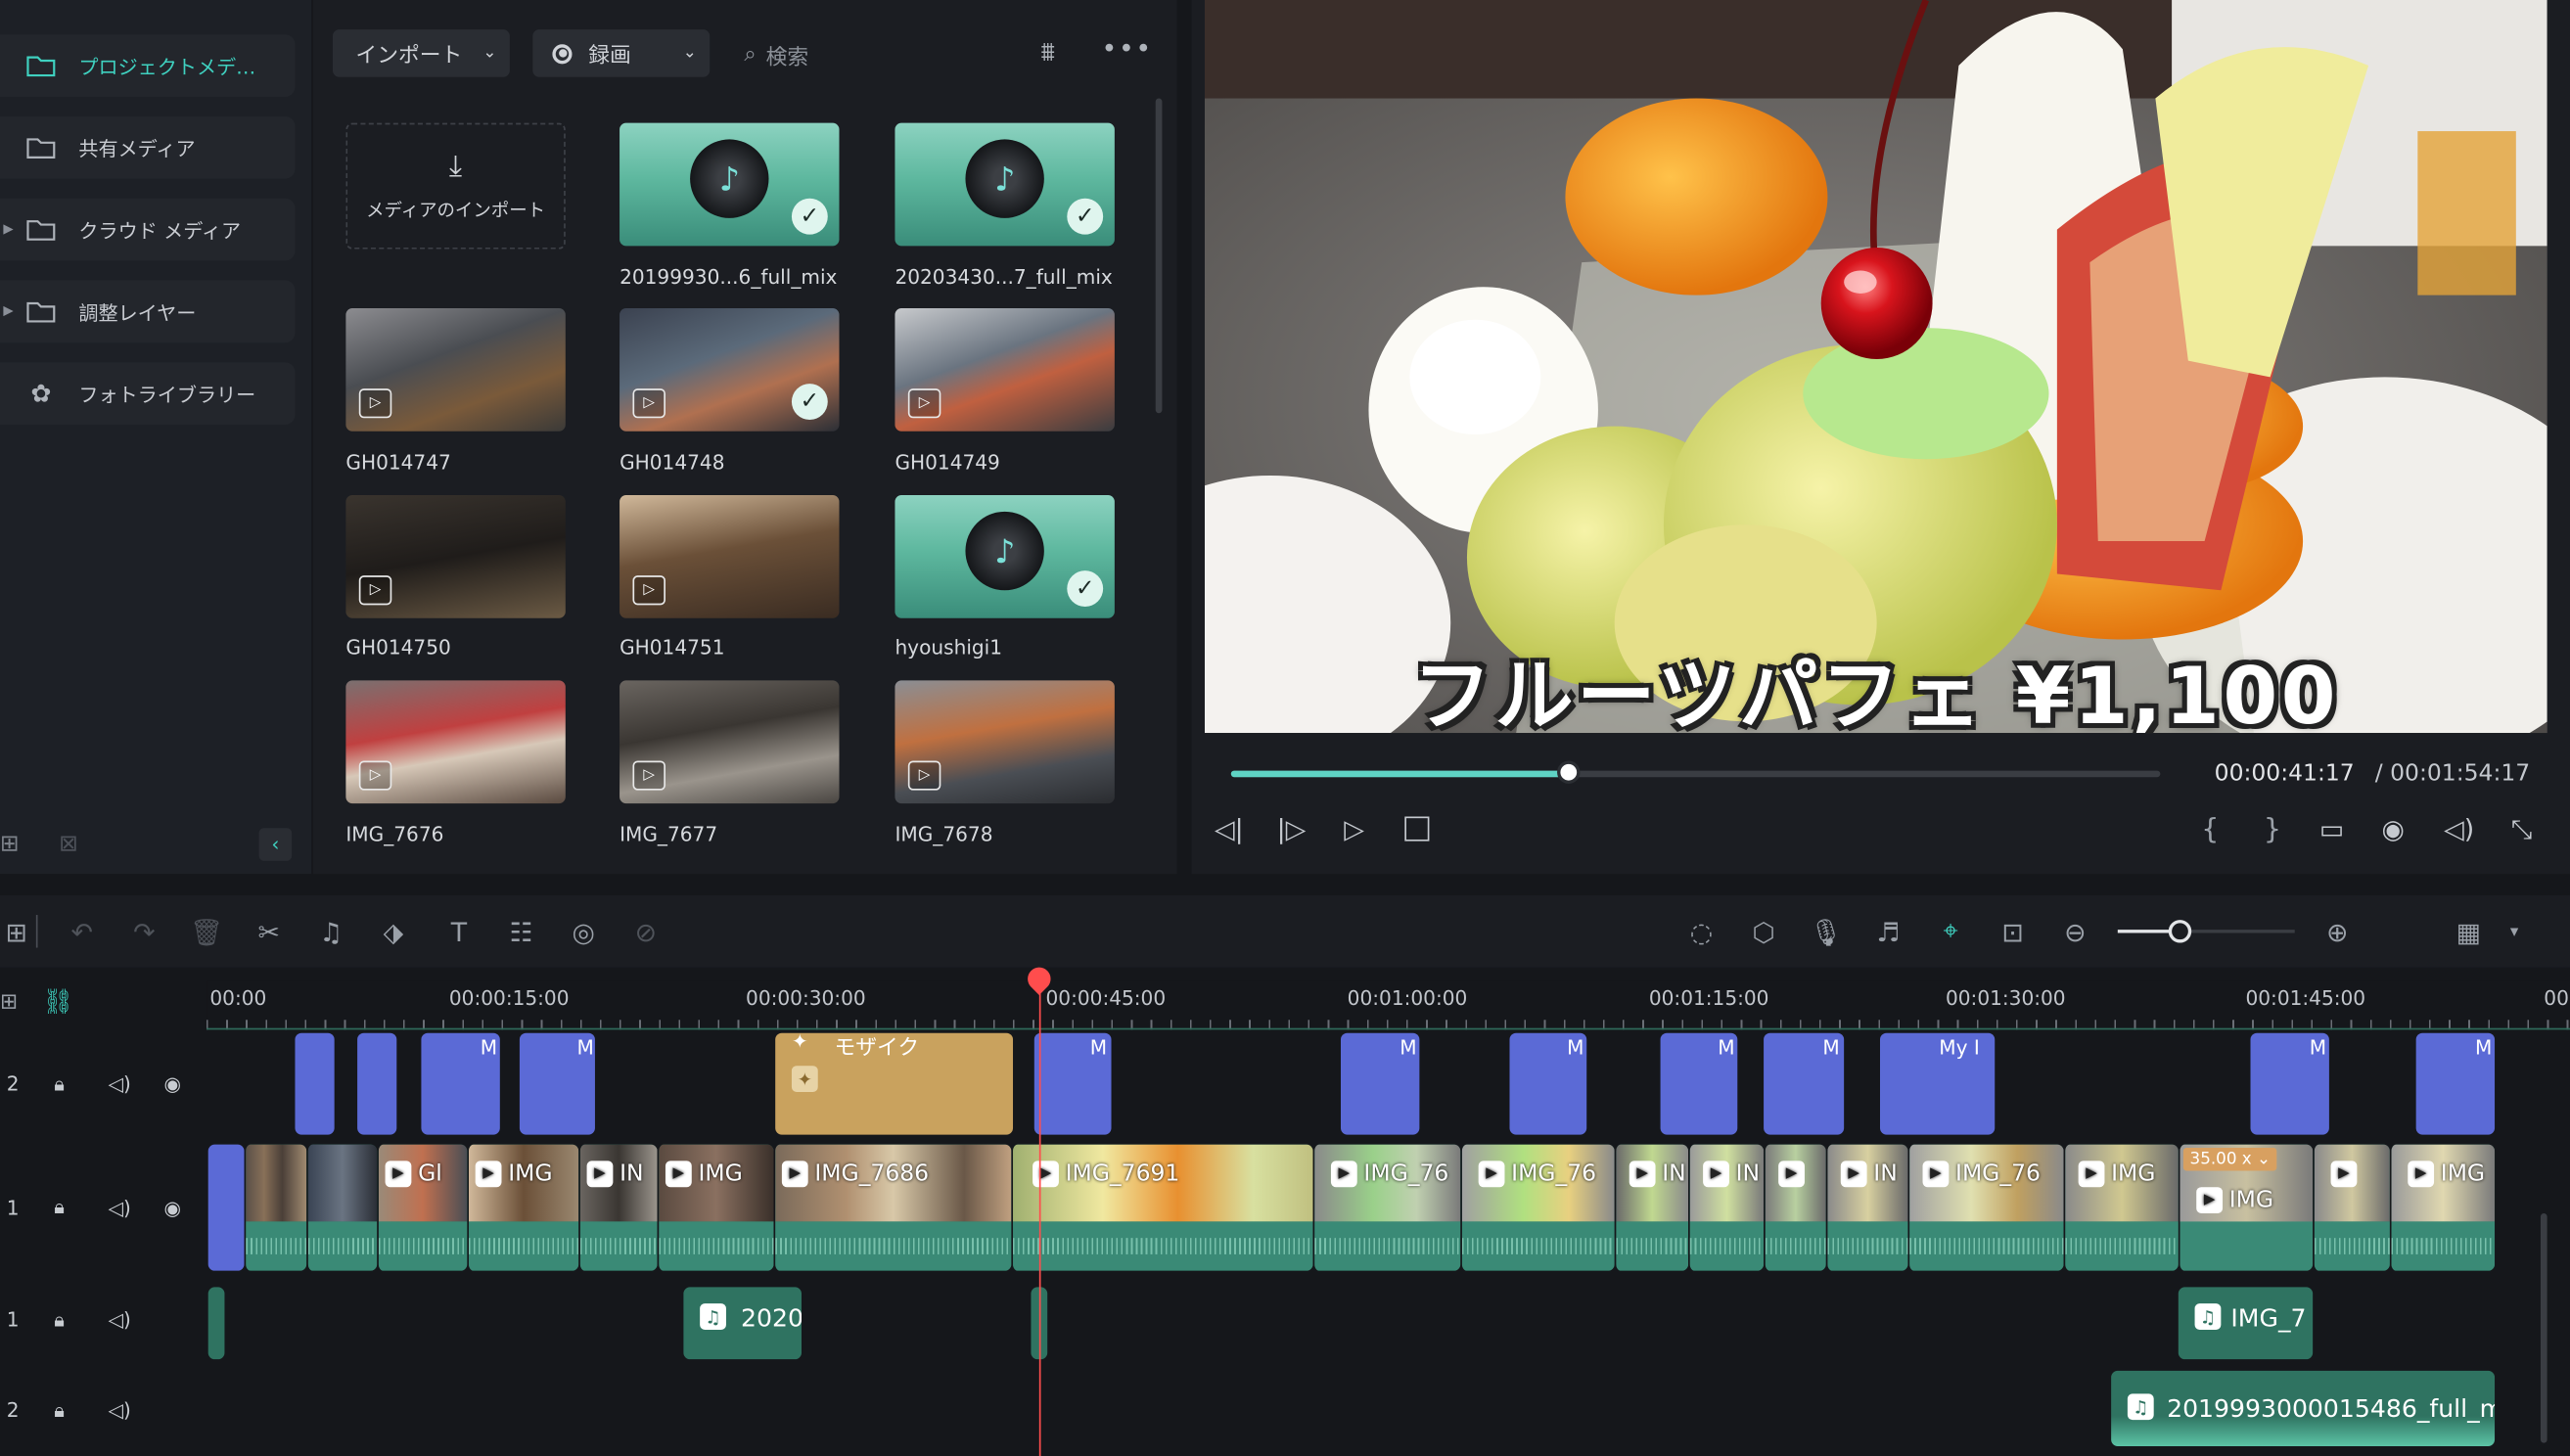 The image size is (2570, 1456). I want to click on more-options-icon: •••, so click(1126, 49).